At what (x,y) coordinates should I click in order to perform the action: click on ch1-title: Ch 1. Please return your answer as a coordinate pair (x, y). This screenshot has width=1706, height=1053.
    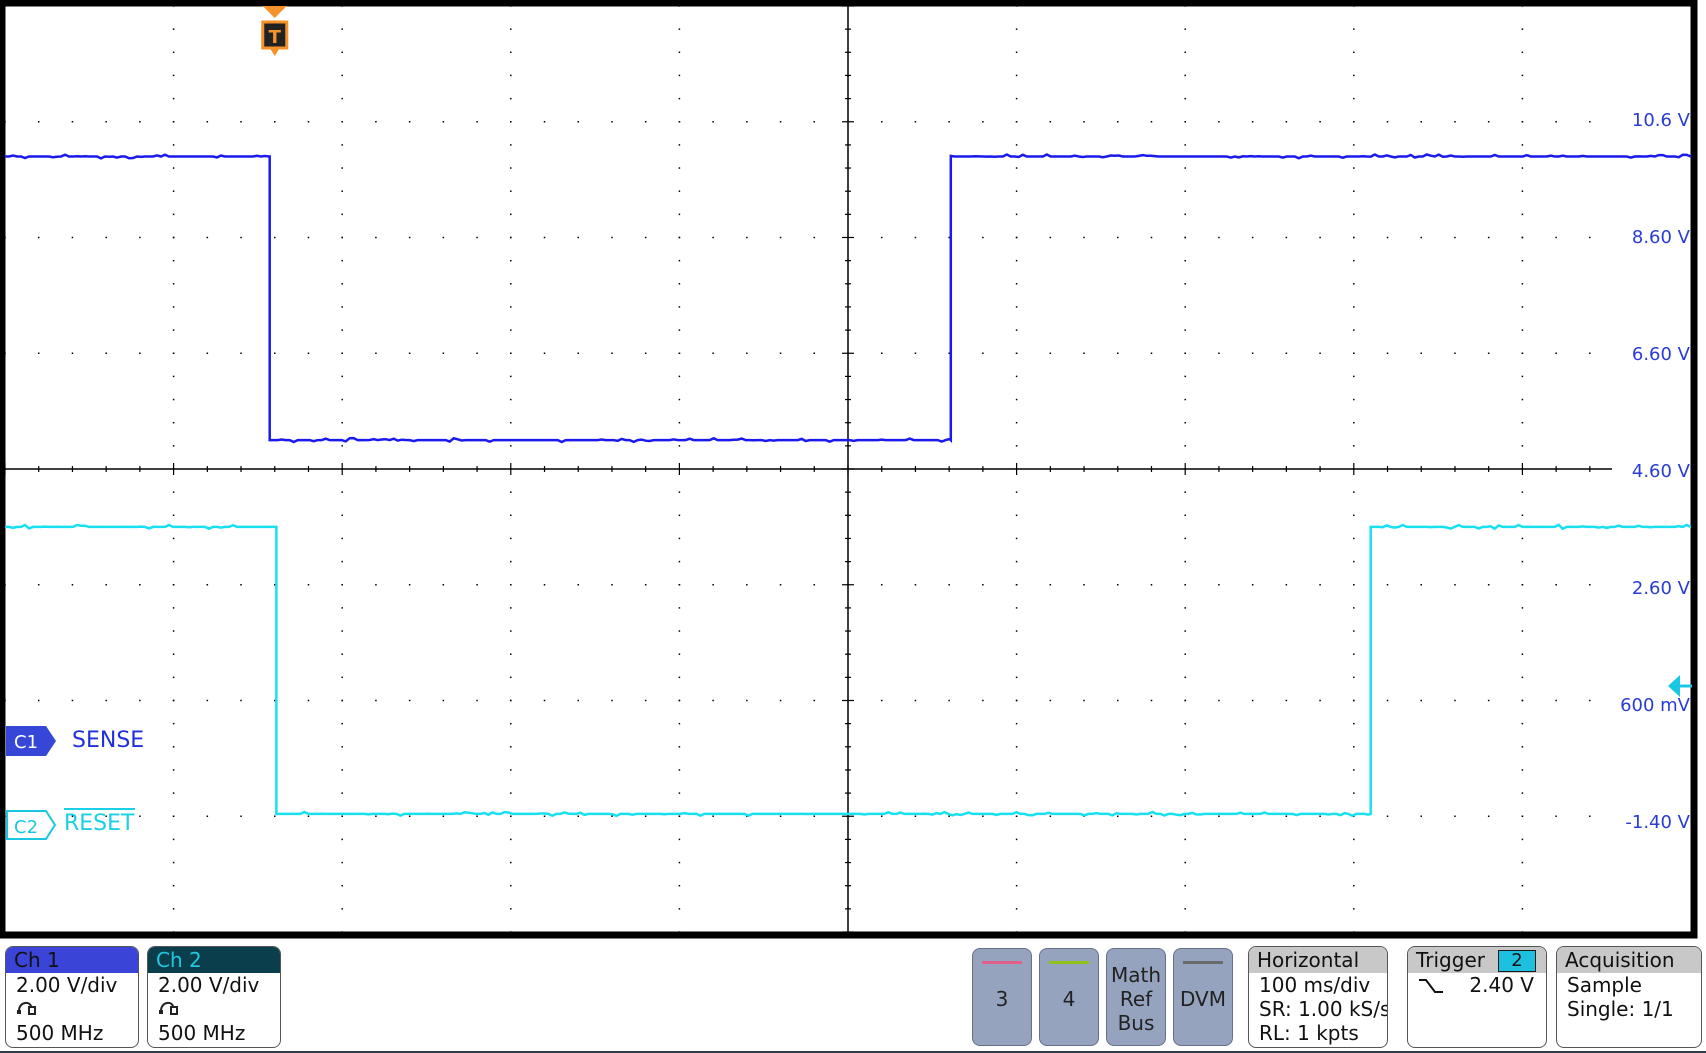
    Looking at the image, I should click on (72, 960).